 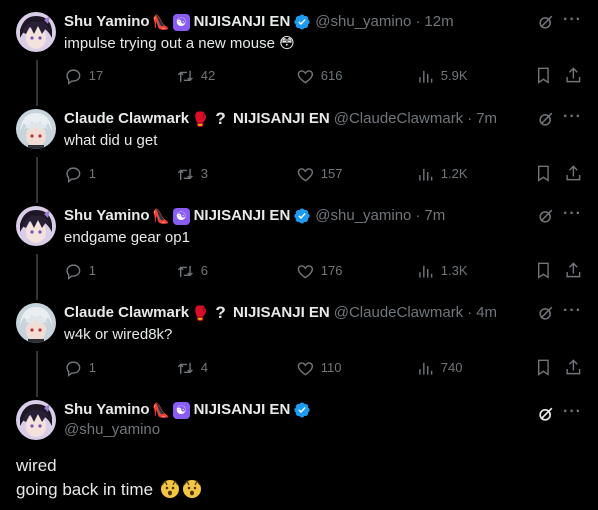 What do you see at coordinates (442, 271) in the screenshot?
I see `views-button: 1.3K` at bounding box center [442, 271].